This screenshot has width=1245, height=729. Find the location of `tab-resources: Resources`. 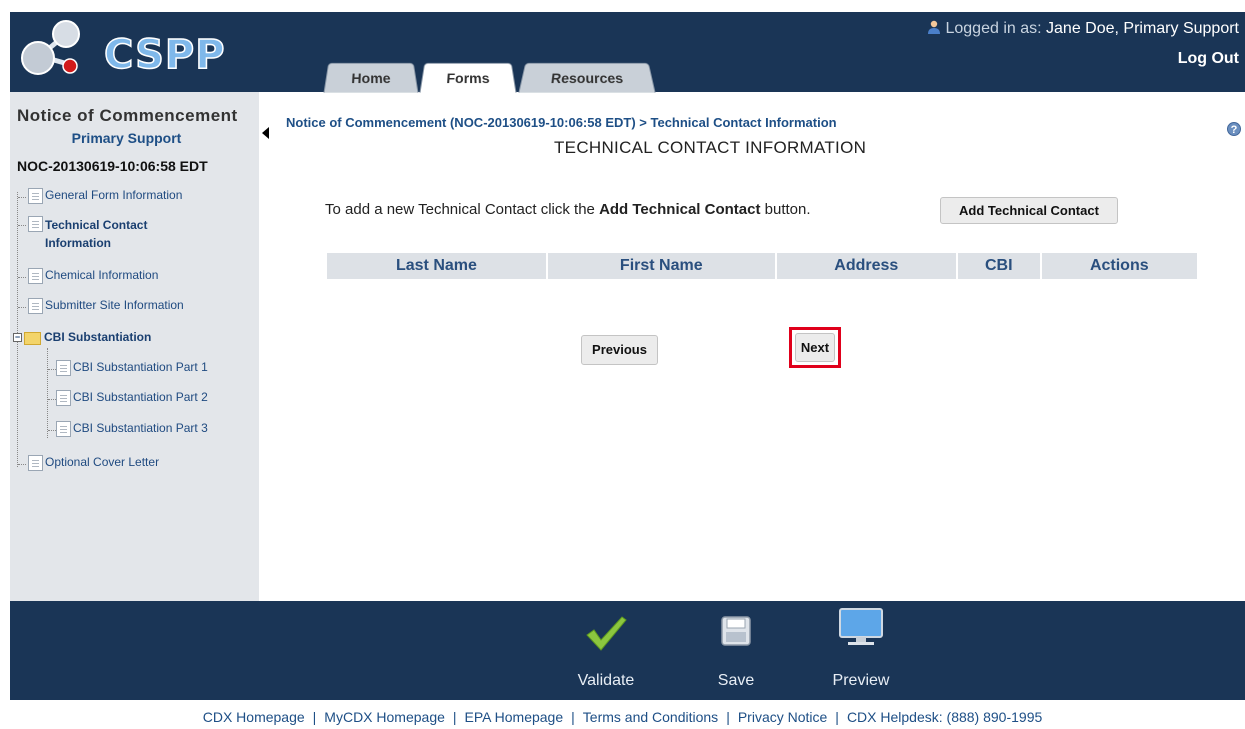

tab-resources: Resources is located at coordinates (587, 77).